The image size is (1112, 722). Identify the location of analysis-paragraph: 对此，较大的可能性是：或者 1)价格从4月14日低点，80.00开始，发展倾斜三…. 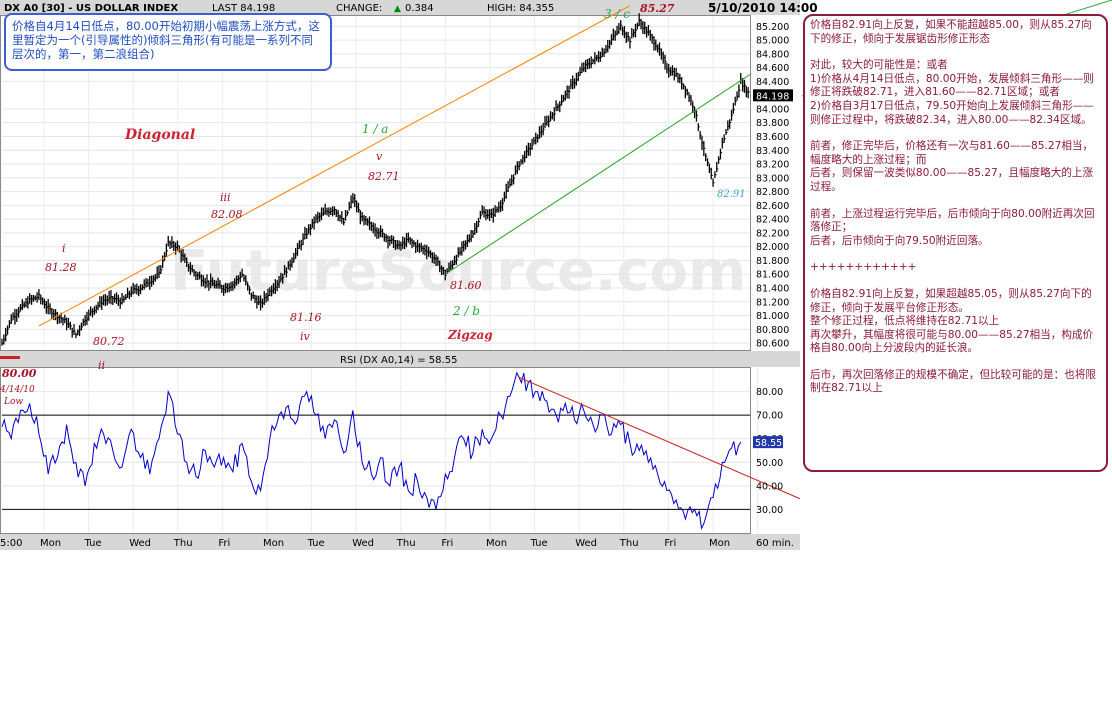
(952, 92).